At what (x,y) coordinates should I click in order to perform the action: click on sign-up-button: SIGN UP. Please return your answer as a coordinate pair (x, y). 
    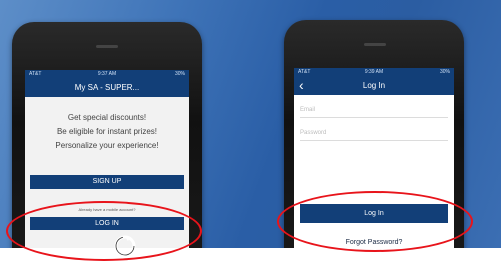
    Looking at the image, I should click on (107, 182).